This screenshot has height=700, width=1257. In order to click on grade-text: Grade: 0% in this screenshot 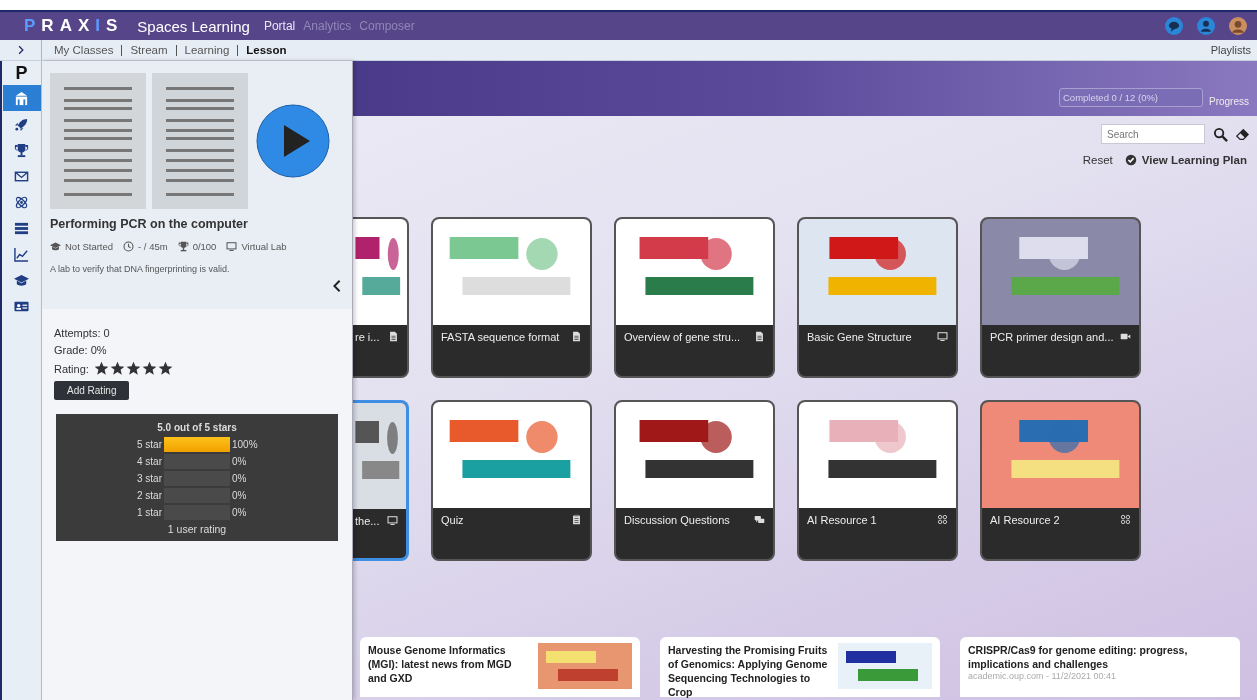, I will do `click(81, 350)`.